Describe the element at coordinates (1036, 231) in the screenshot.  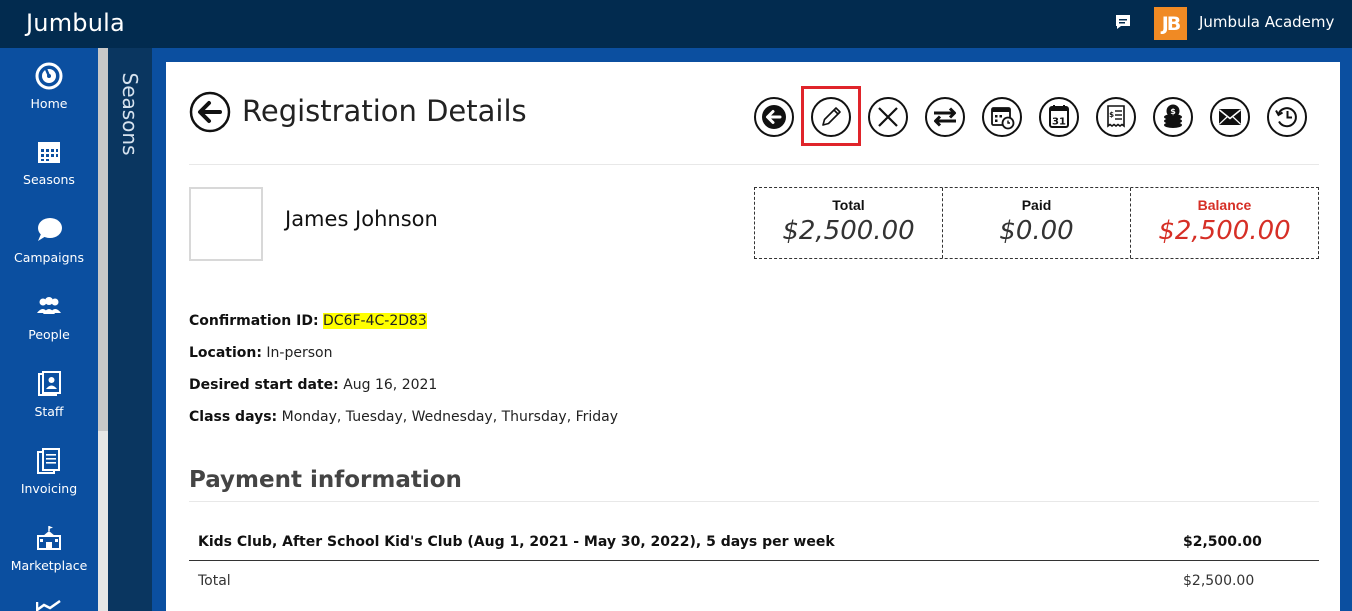
I see `summary-paid-value: $0.00` at that location.